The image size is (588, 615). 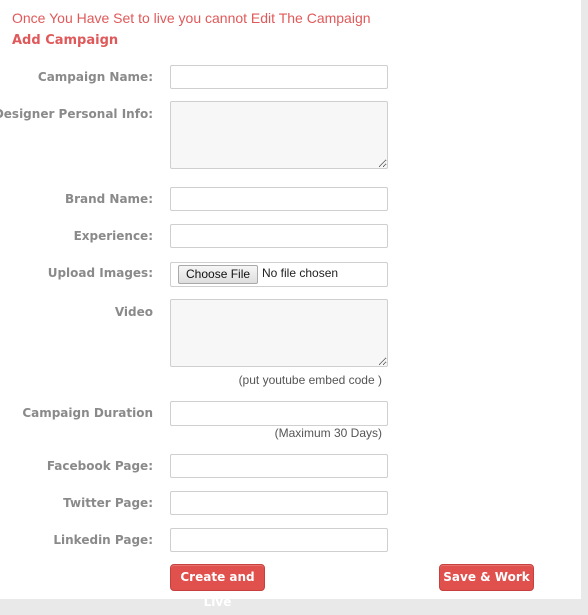 I want to click on video-label: Video, so click(x=133, y=312).